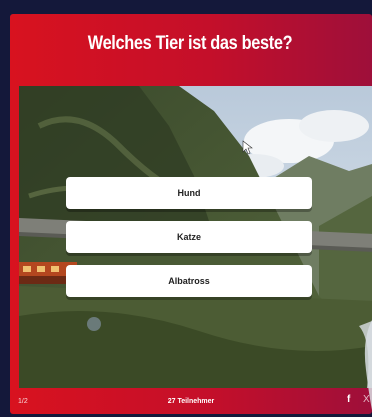 Image resolution: width=372 pixels, height=417 pixels. Describe the element at coordinates (348, 399) in the screenshot. I see `facebook-icon: f` at that location.